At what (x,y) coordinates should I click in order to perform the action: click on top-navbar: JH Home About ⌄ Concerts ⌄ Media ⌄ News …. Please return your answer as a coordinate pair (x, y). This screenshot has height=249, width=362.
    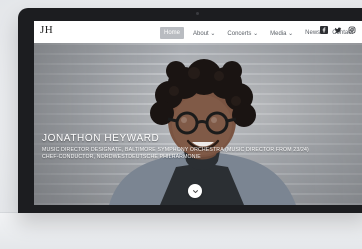
    Looking at the image, I should click on (198, 32).